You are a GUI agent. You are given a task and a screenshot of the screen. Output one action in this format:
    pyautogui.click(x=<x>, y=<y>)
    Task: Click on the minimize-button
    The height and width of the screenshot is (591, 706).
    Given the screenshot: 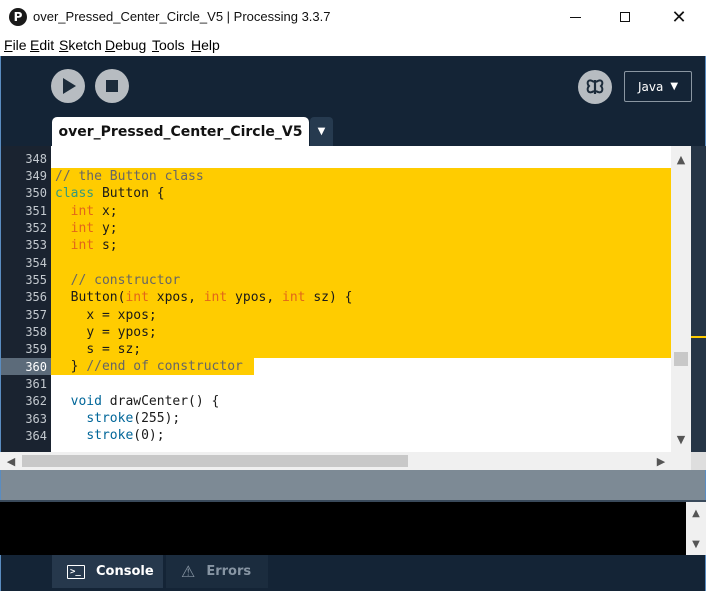 What is the action you would take?
    pyautogui.click(x=575, y=17)
    